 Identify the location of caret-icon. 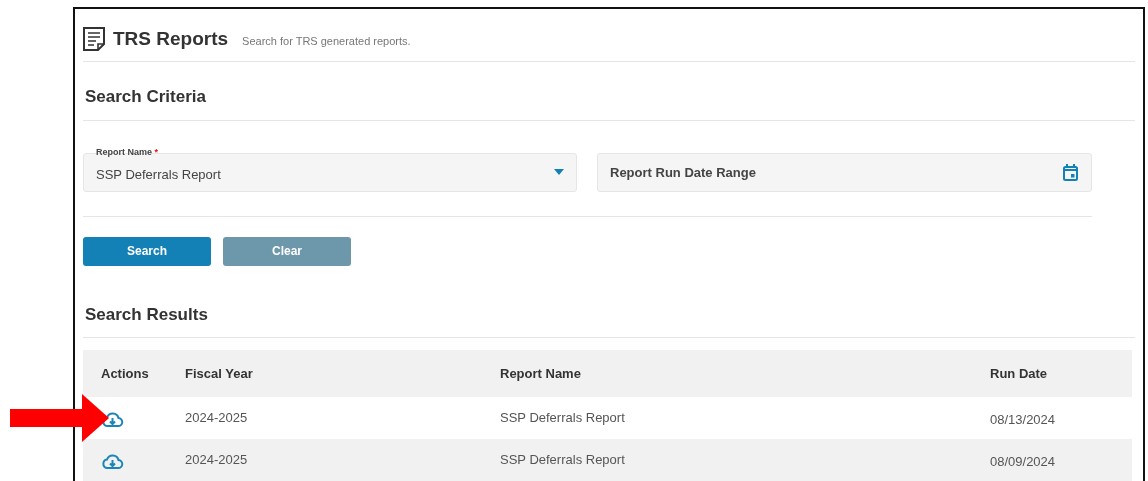
(559, 172).